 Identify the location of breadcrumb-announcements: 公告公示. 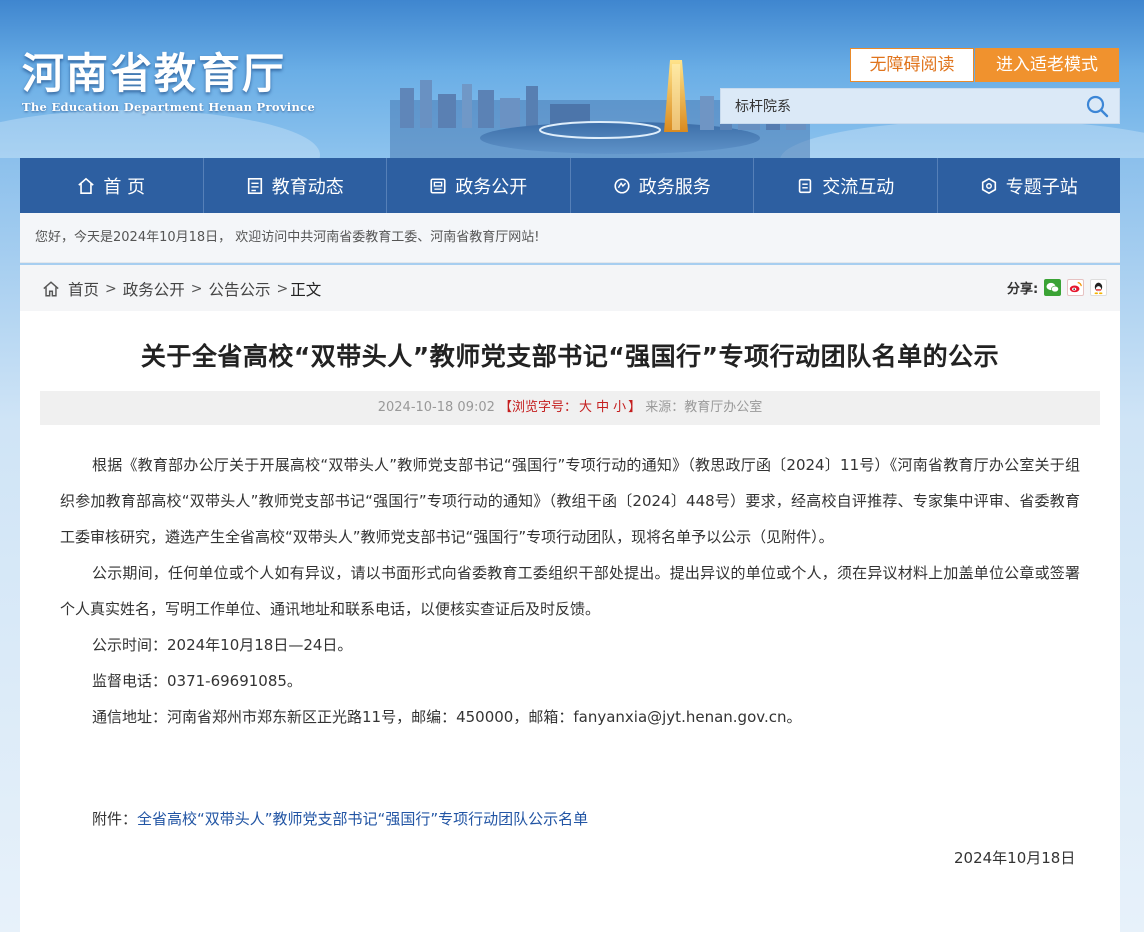
(240, 289).